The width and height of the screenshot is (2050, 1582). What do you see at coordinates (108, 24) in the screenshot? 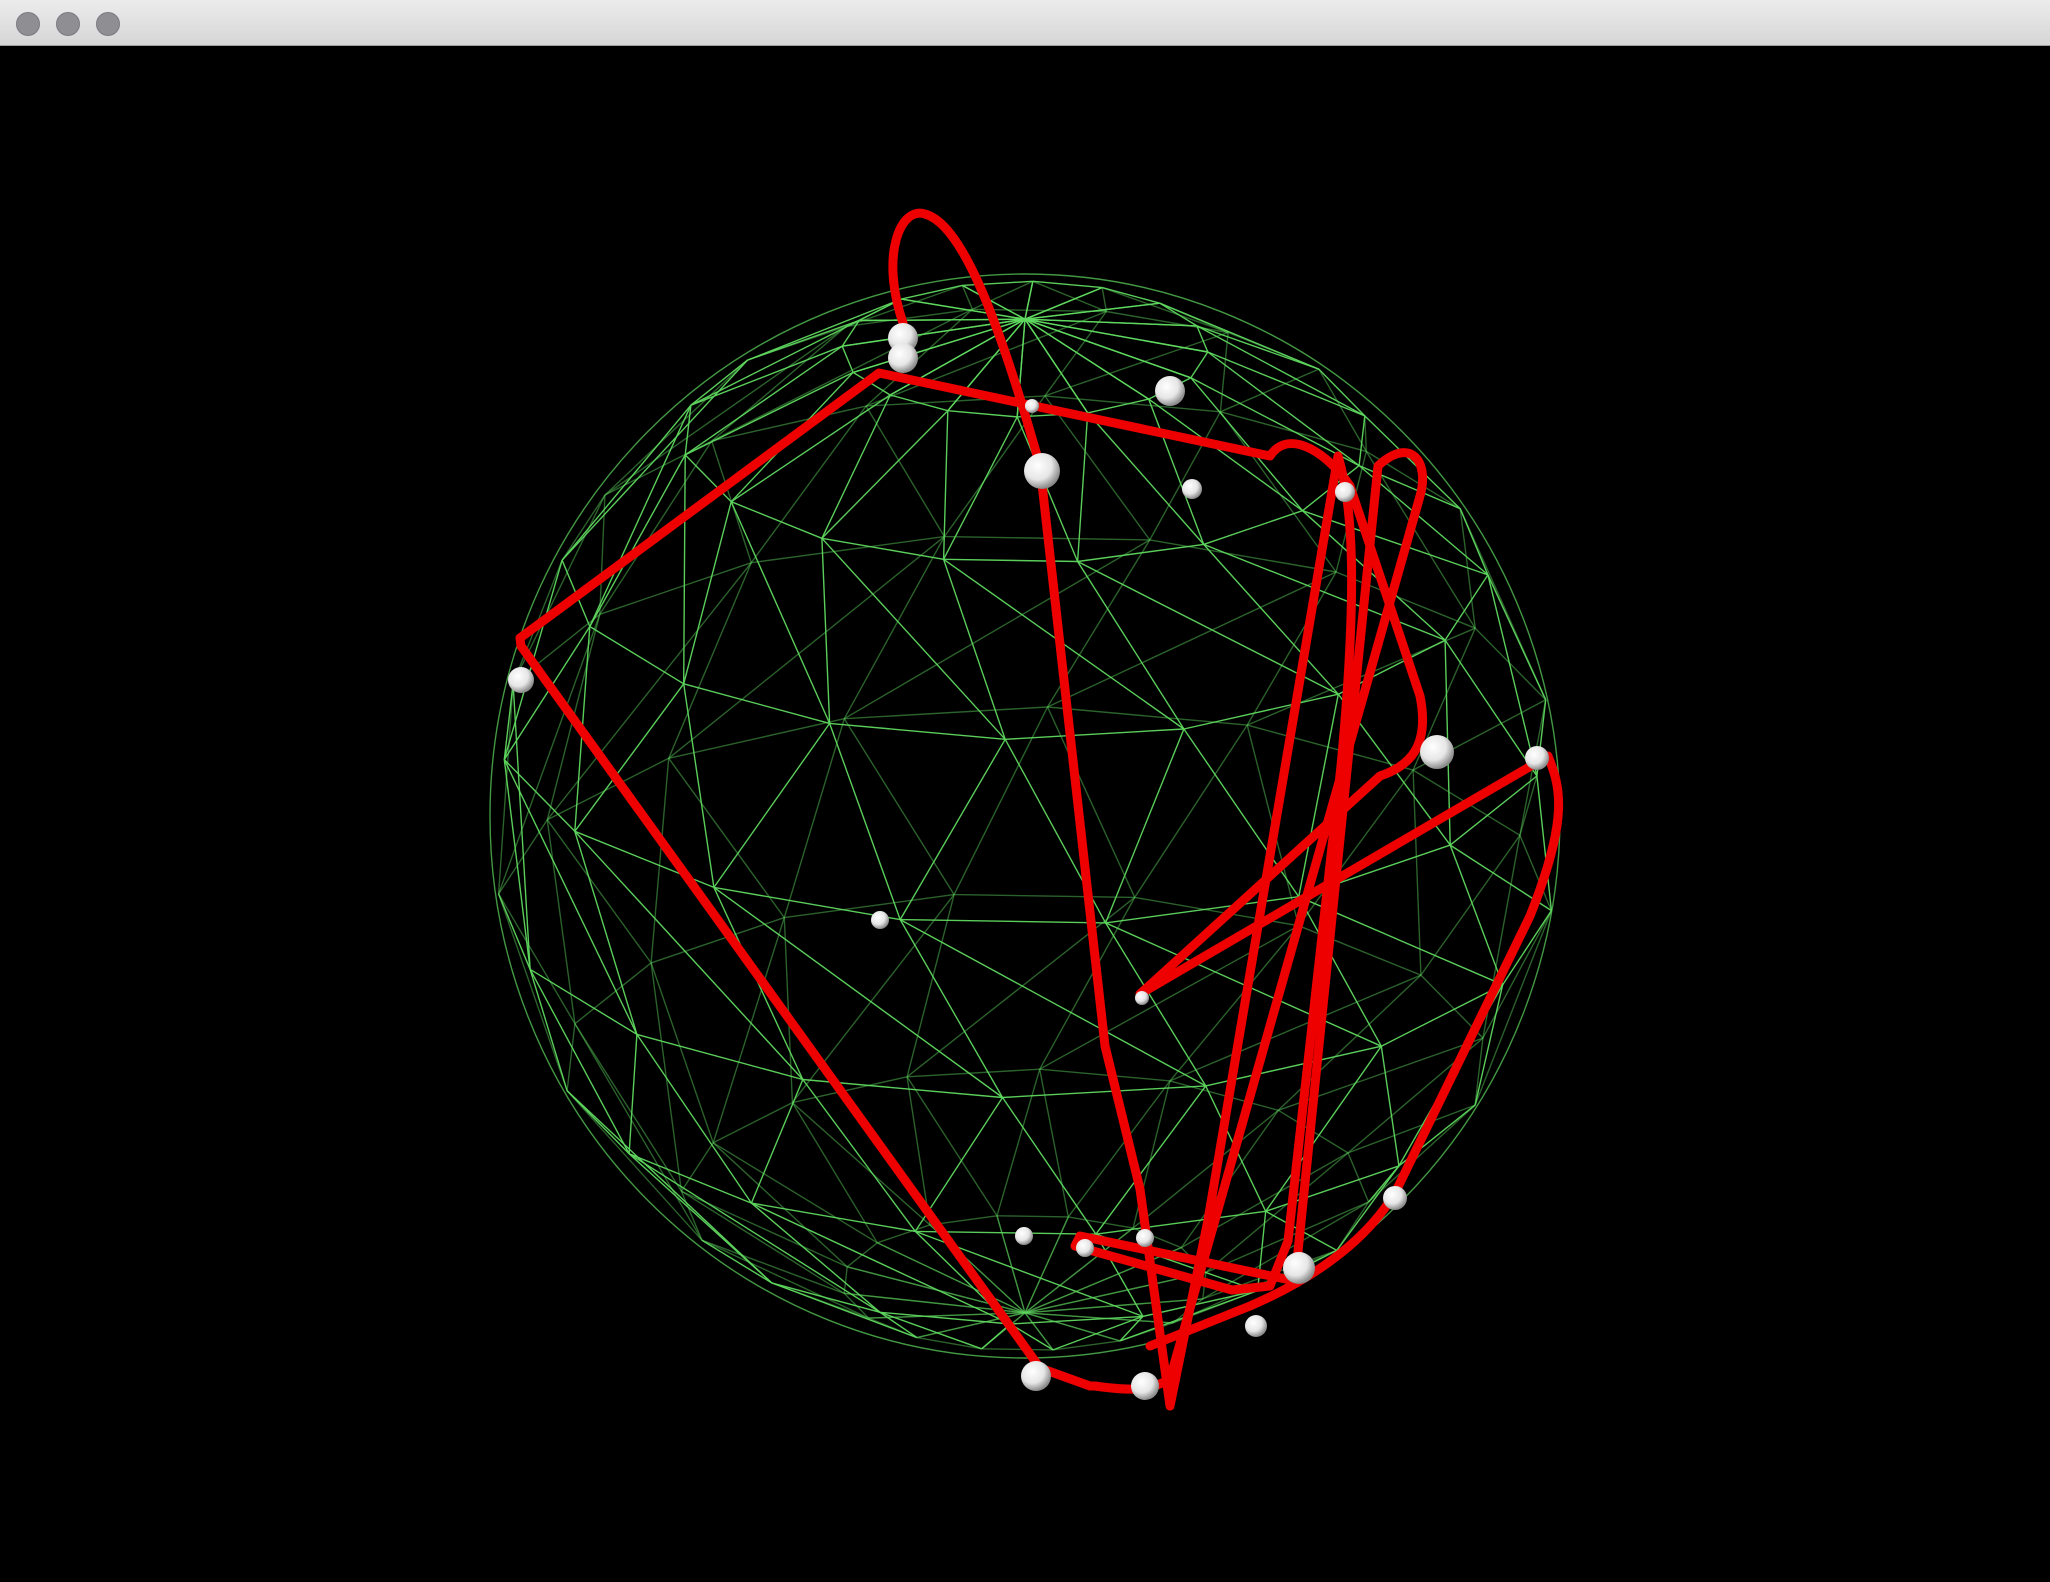
I see `zoom-button` at bounding box center [108, 24].